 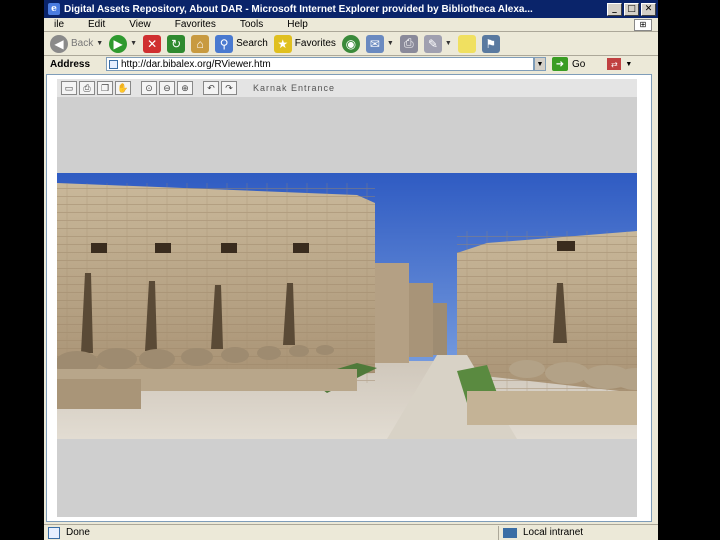 I want to click on go-button: ➜ Go, so click(x=568, y=64).